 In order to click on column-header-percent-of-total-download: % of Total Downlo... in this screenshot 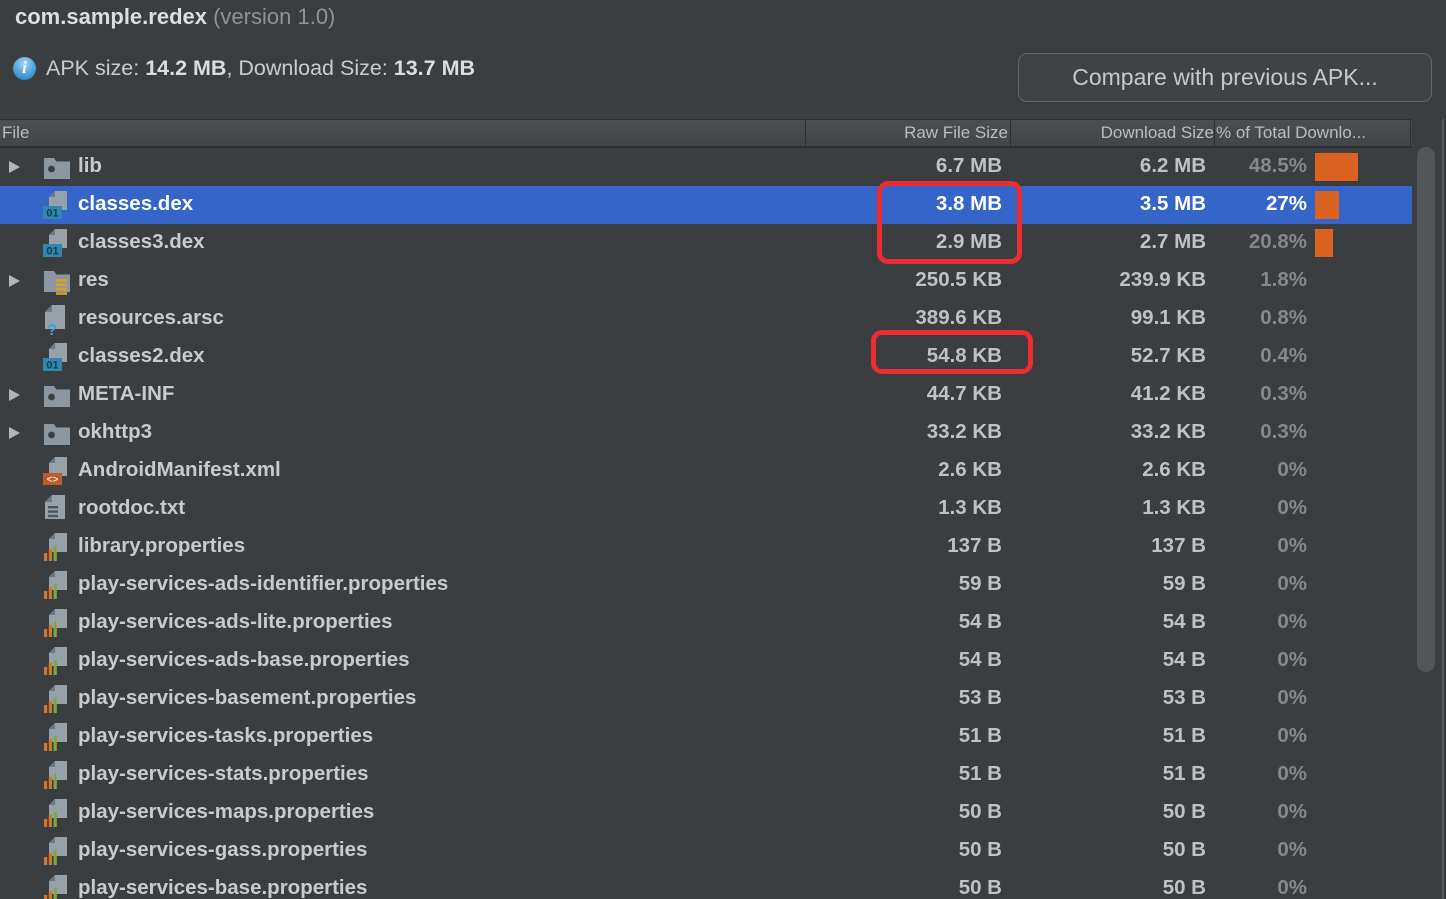, I will do `click(1314, 133)`.